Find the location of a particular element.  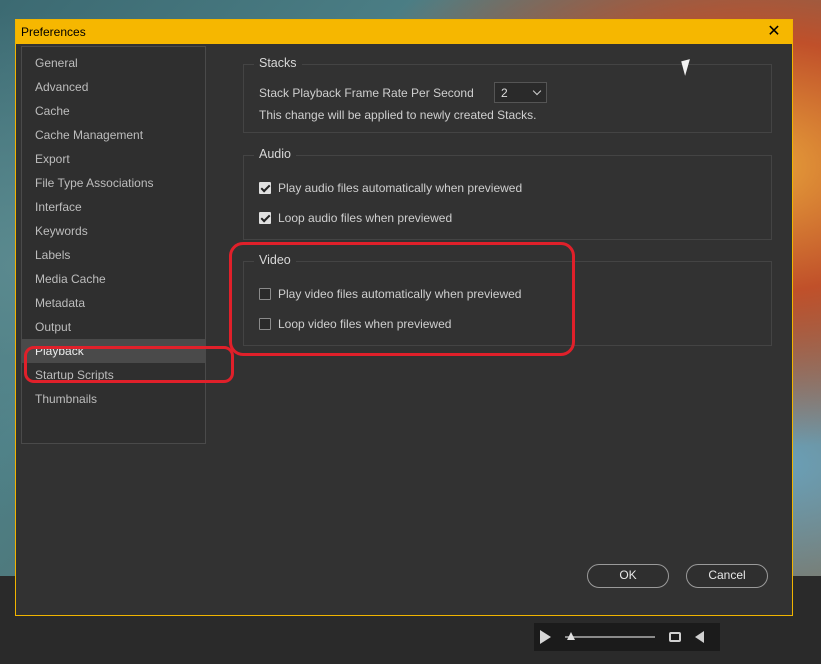

volume-icon is located at coordinates (699, 637).